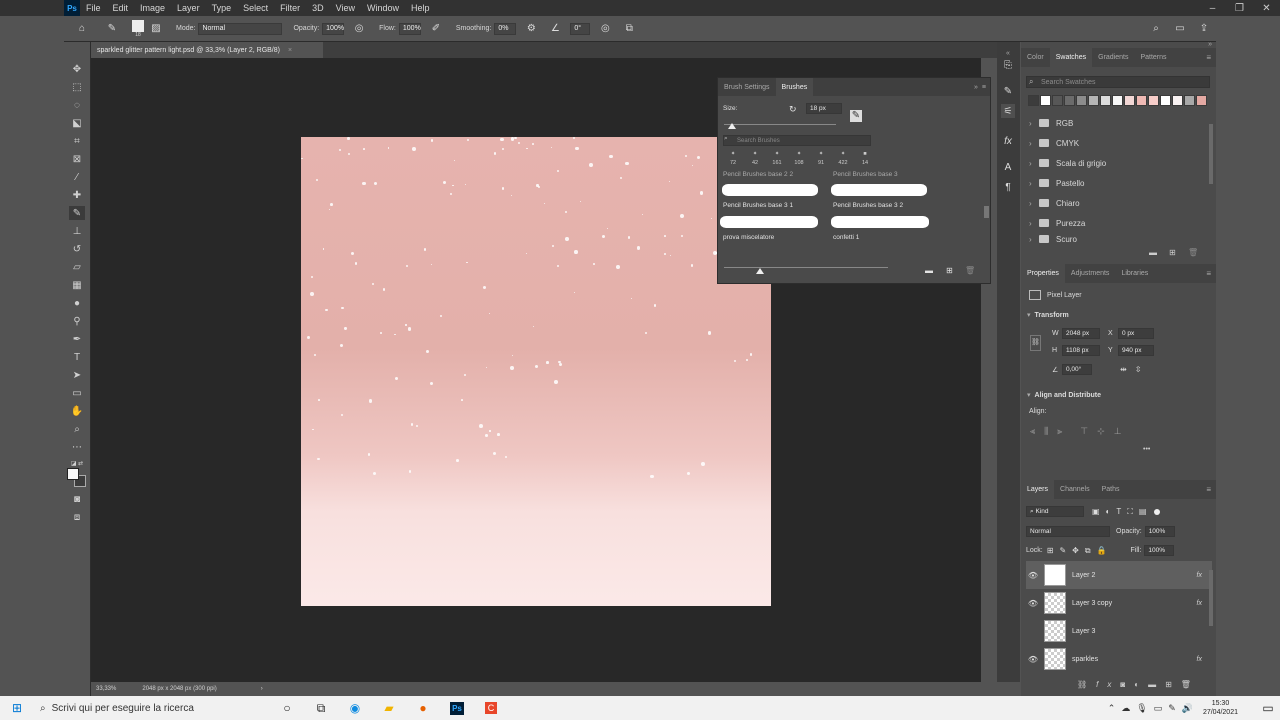 Image resolution: width=1280 pixels, height=720 pixels. What do you see at coordinates (77, 393) in the screenshot?
I see `rectangle-tool-icon: ▭` at bounding box center [77, 393].